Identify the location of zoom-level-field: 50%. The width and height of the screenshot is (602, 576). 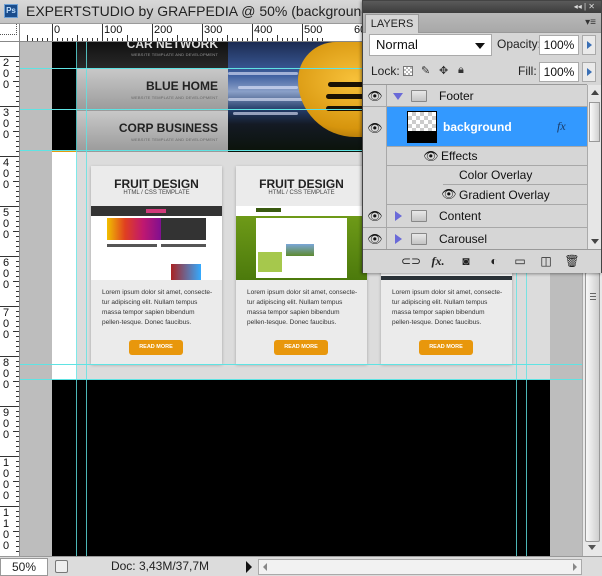
(24, 567).